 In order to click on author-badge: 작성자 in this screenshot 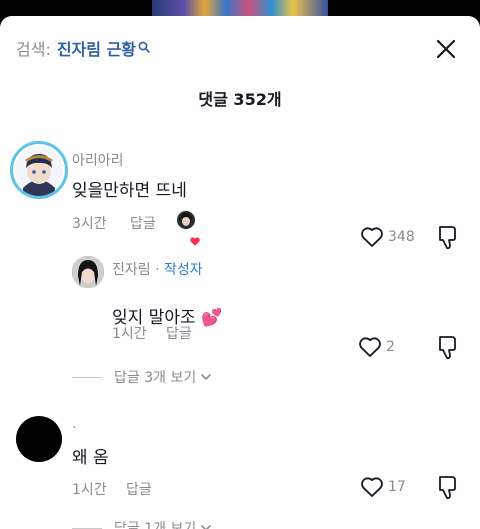, I will do `click(183, 270)`.